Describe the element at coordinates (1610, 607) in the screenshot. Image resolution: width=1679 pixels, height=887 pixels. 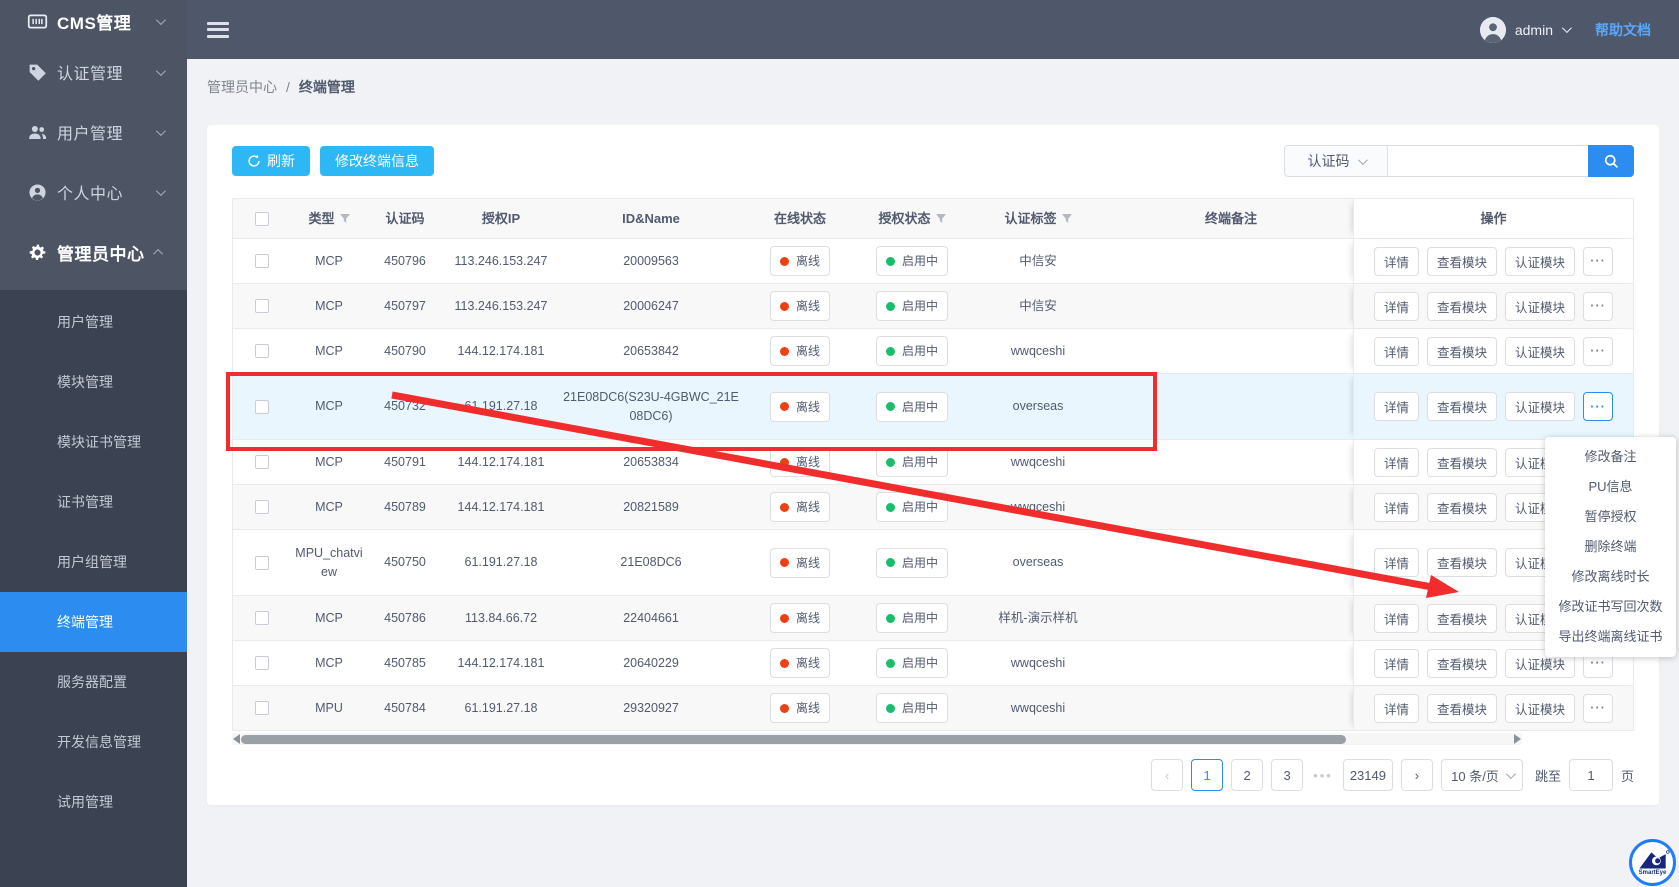
I see `menu-item-edit-cert-writeback-count: 修改证书写回次数` at that location.